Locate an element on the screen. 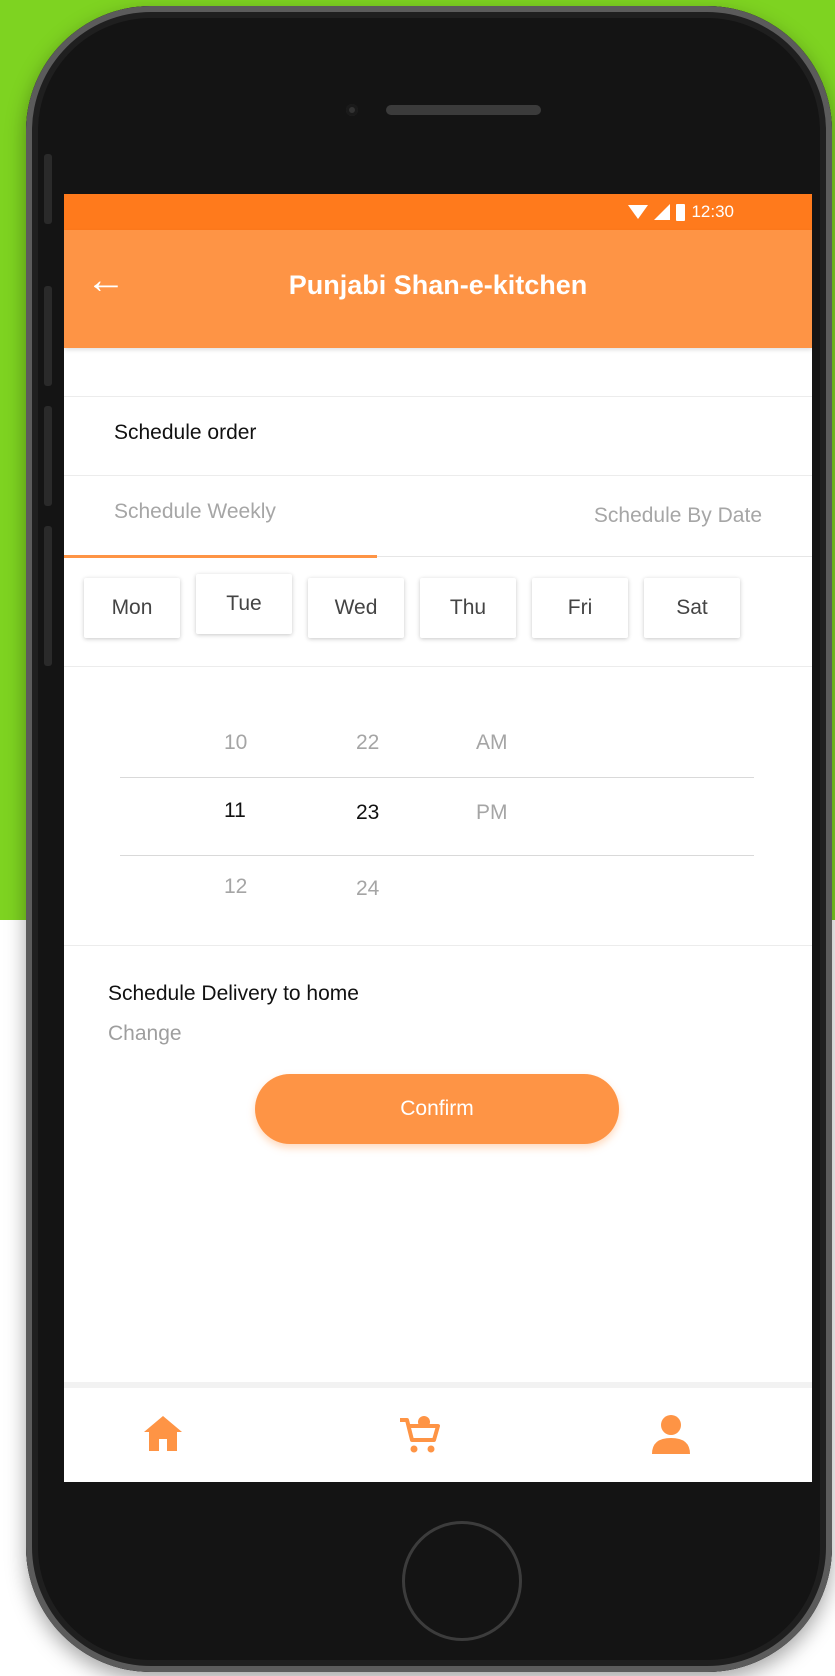 This screenshot has height=1676, width=835. app-bar: ← Punjabi Shan-e-kitchen is located at coordinates (438, 289).